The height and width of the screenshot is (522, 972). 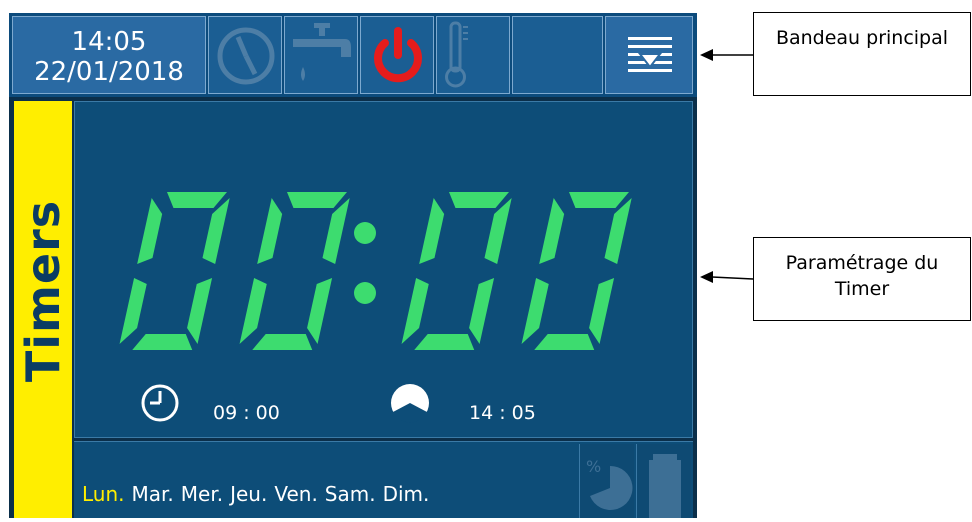 What do you see at coordinates (706, 55) in the screenshot?
I see `arrowhead-header` at bounding box center [706, 55].